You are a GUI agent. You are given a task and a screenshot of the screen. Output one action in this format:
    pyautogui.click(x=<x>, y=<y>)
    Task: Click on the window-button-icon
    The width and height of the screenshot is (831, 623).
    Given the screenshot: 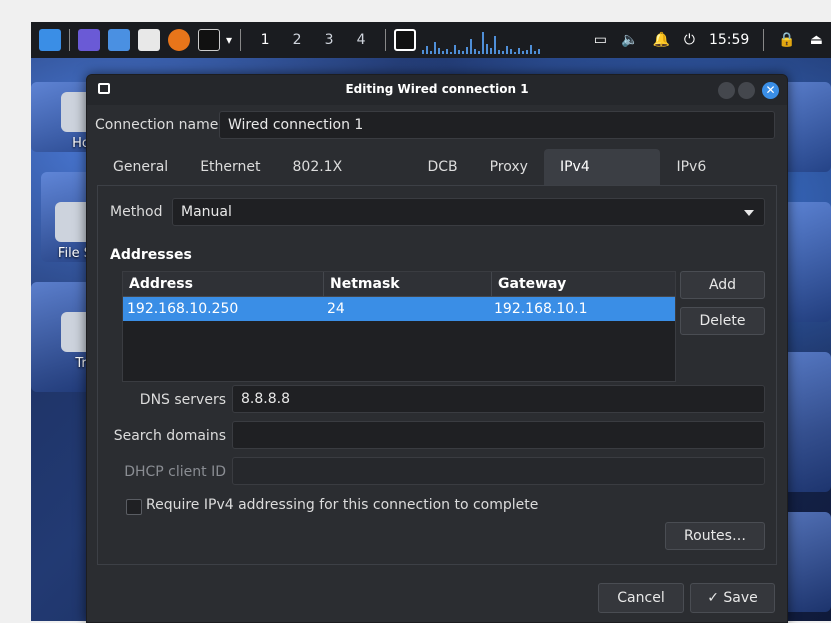 What is the action you would take?
    pyautogui.click(x=405, y=40)
    